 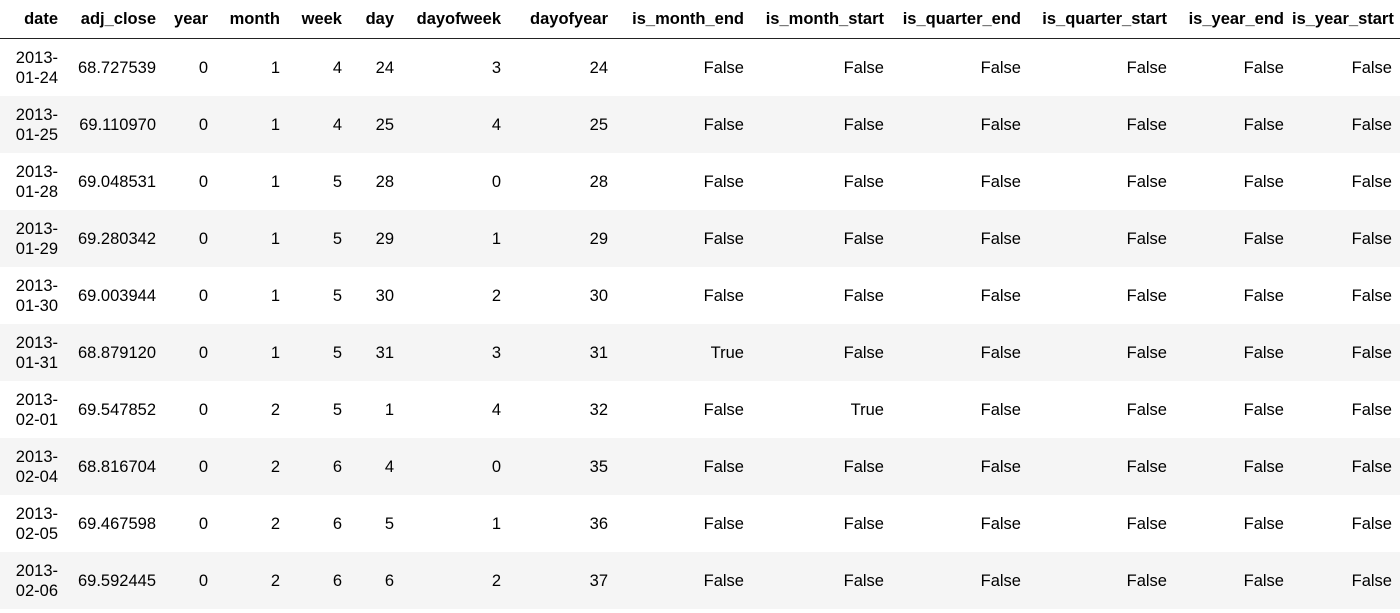 I want to click on dayofyear-cell: 28, so click(x=598, y=181).